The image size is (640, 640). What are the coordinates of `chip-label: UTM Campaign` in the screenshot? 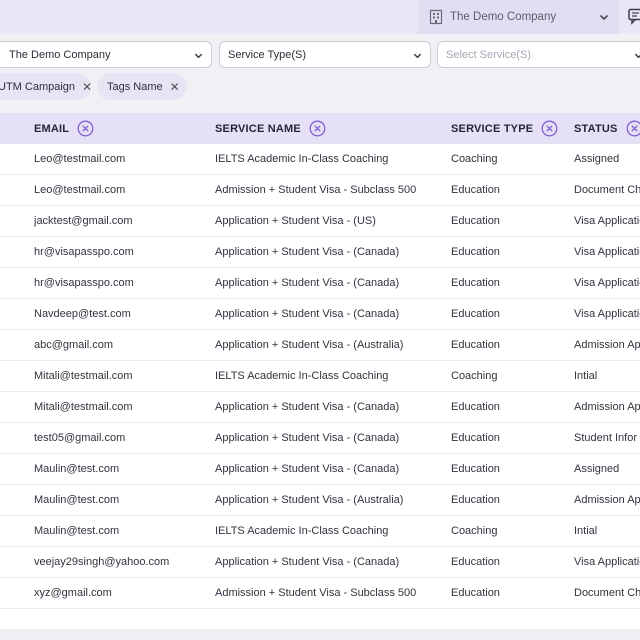 It's located at (38, 86).